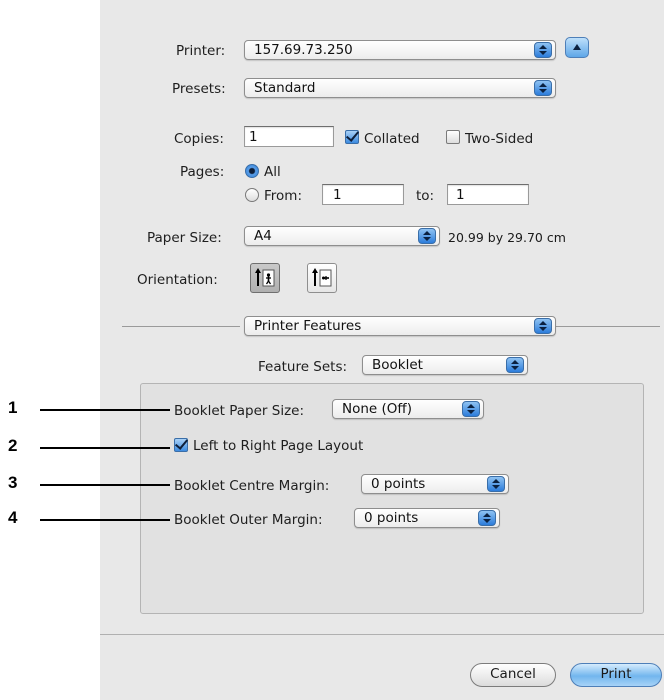  I want to click on copies-label: Copies:, so click(199, 139).